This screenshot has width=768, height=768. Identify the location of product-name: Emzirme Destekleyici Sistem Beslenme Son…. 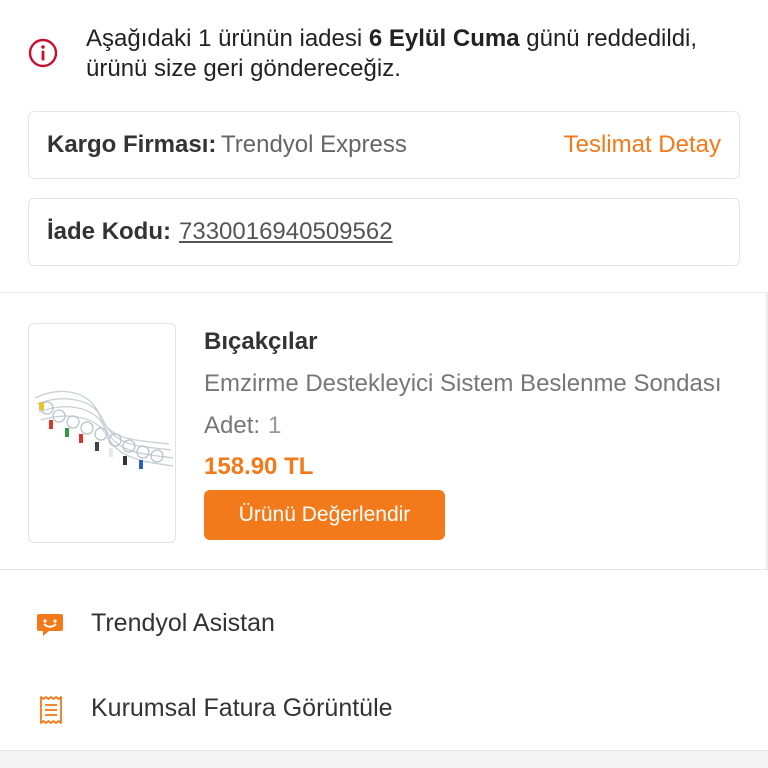
(474, 384).